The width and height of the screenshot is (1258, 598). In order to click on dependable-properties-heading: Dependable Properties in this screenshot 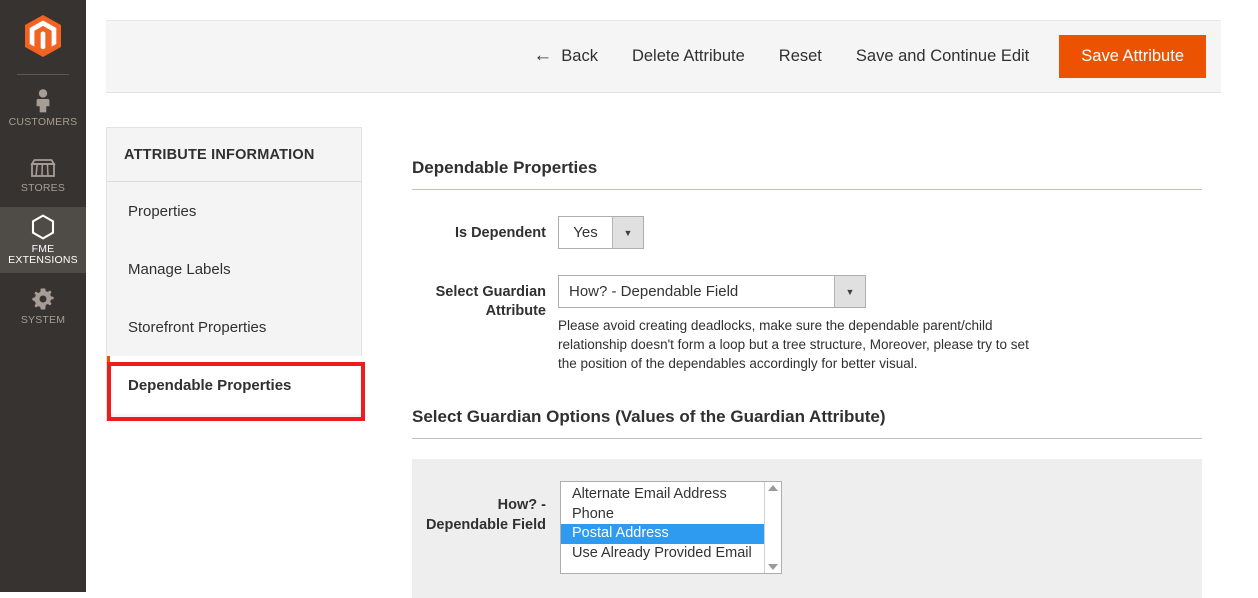, I will do `click(807, 158)`.